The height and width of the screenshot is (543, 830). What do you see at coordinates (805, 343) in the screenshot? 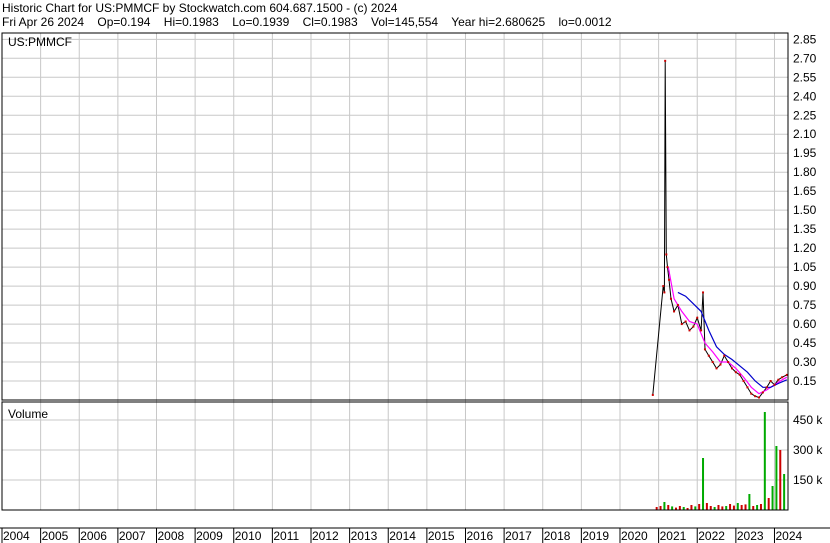
I see `y-tick-label: 0.45` at bounding box center [805, 343].